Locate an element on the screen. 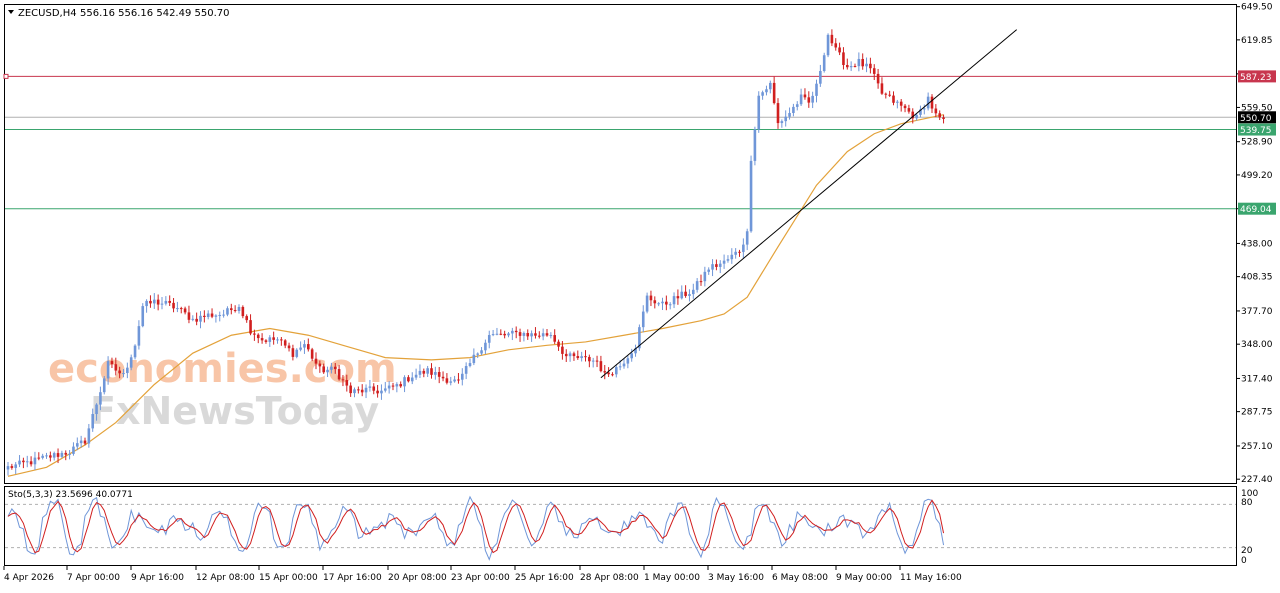 Image resolution: width=1280 pixels, height=593 pixels. x-tick-label: 7 Apr 00:00 is located at coordinates (93, 578).